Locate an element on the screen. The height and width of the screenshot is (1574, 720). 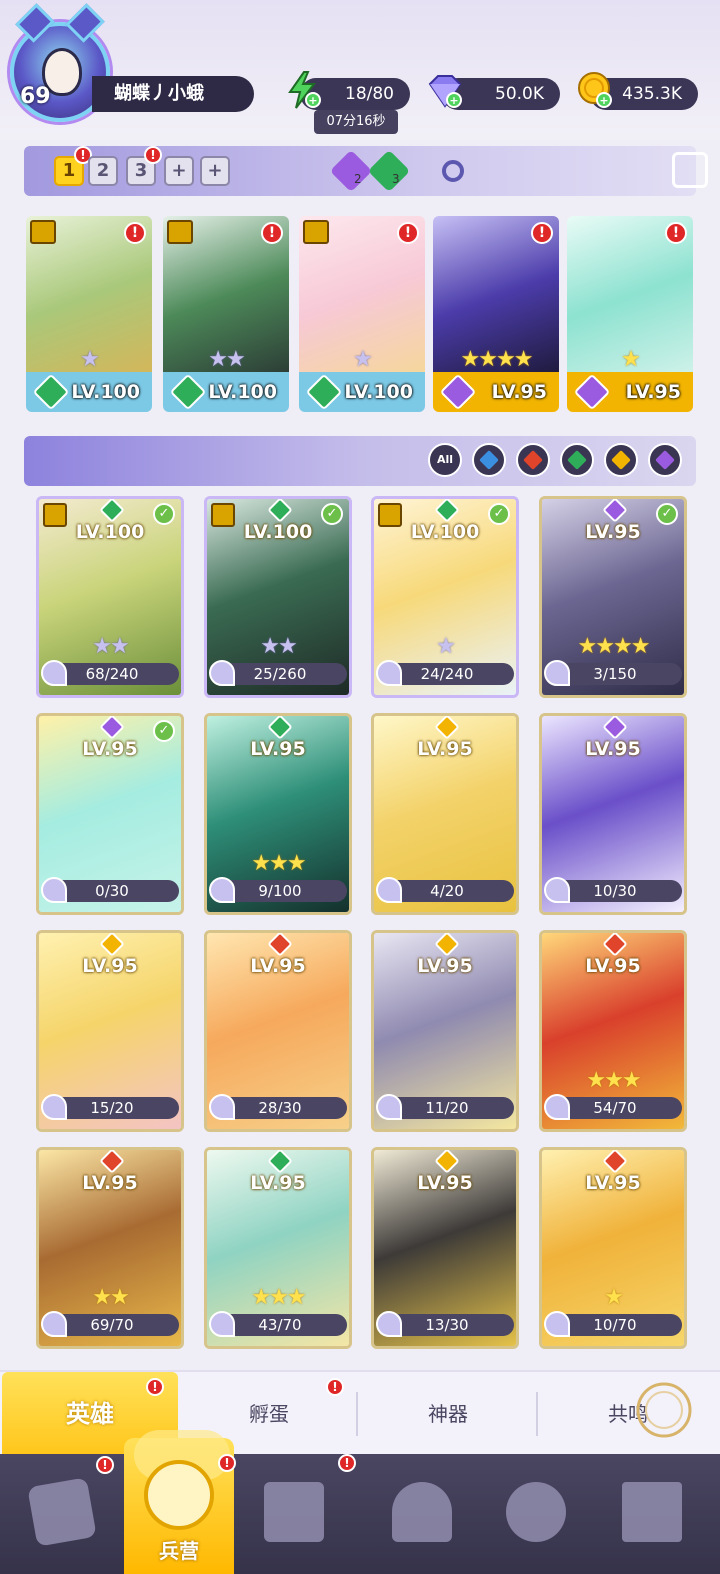
player-name: 蝴蝶丿小蛾 is located at coordinates (173, 94).